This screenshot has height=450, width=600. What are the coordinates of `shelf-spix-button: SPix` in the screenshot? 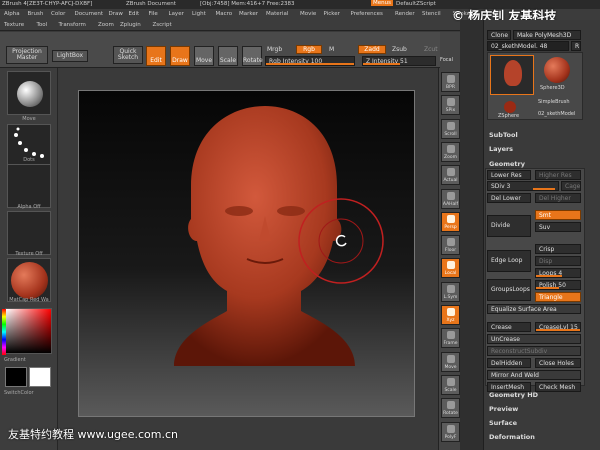 It's located at (450, 105).